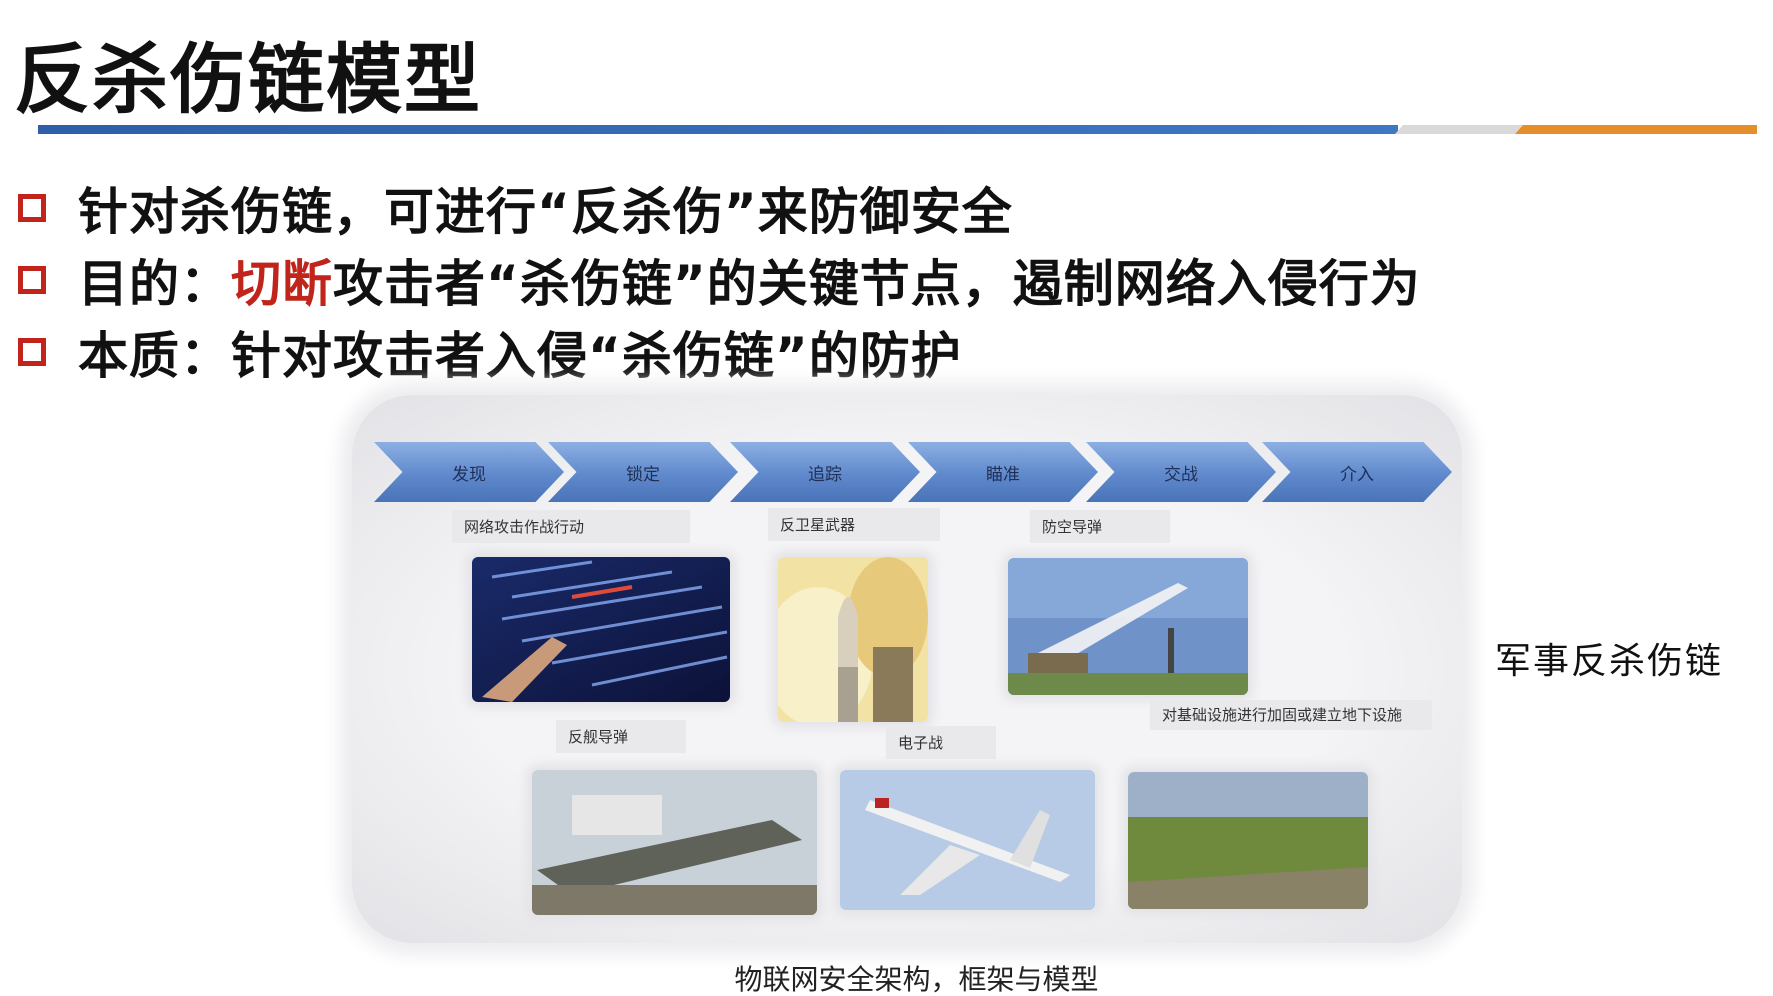 The height and width of the screenshot is (996, 1773). Describe the element at coordinates (1291, 715) in the screenshot. I see `label-infrastructure: 对基础设施进行加固或建立地下设施` at that location.